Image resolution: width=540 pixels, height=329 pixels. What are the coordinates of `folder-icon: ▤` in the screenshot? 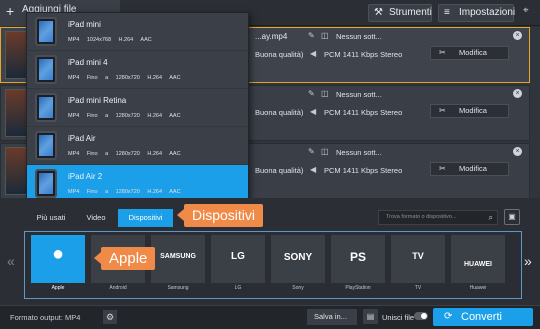 It's located at (370, 316).